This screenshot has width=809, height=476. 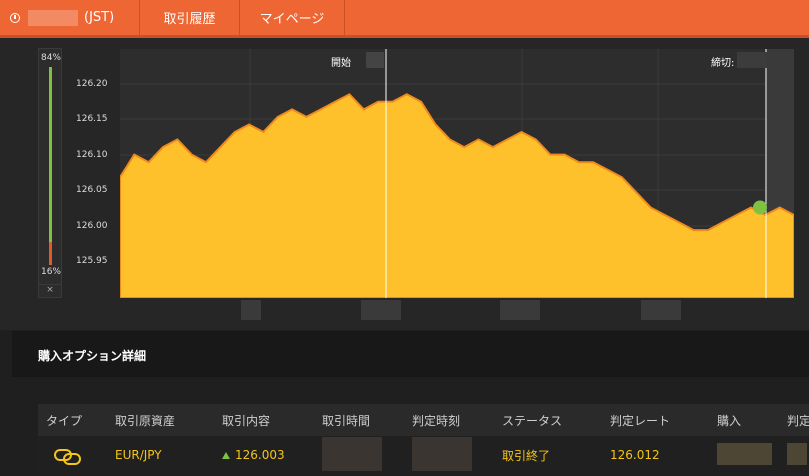 I want to click on y-tick-label: 126.00, so click(x=92, y=226).